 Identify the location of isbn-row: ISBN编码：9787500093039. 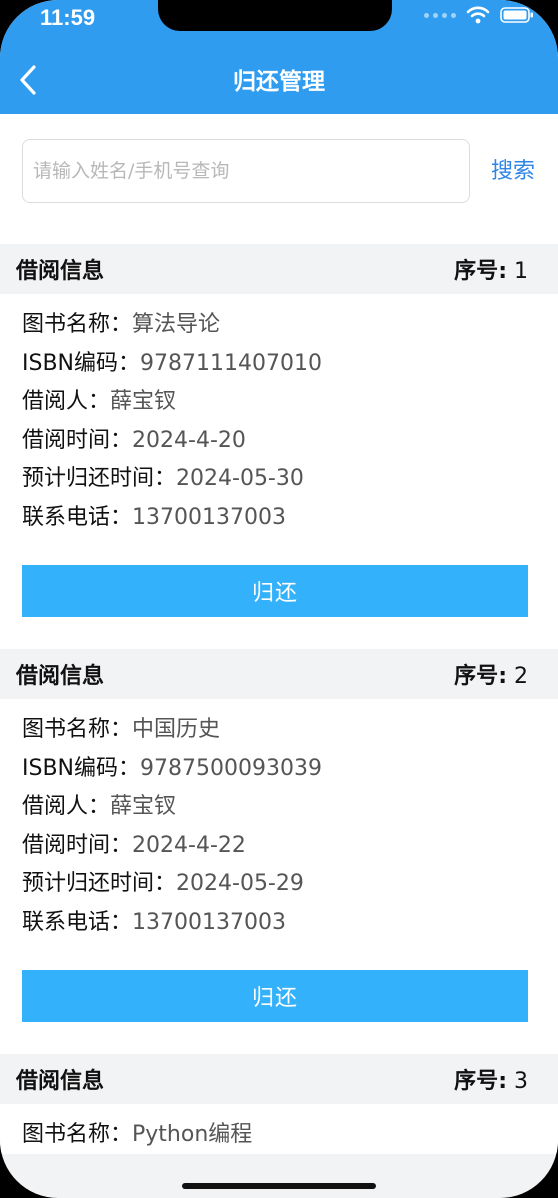
(279, 769).